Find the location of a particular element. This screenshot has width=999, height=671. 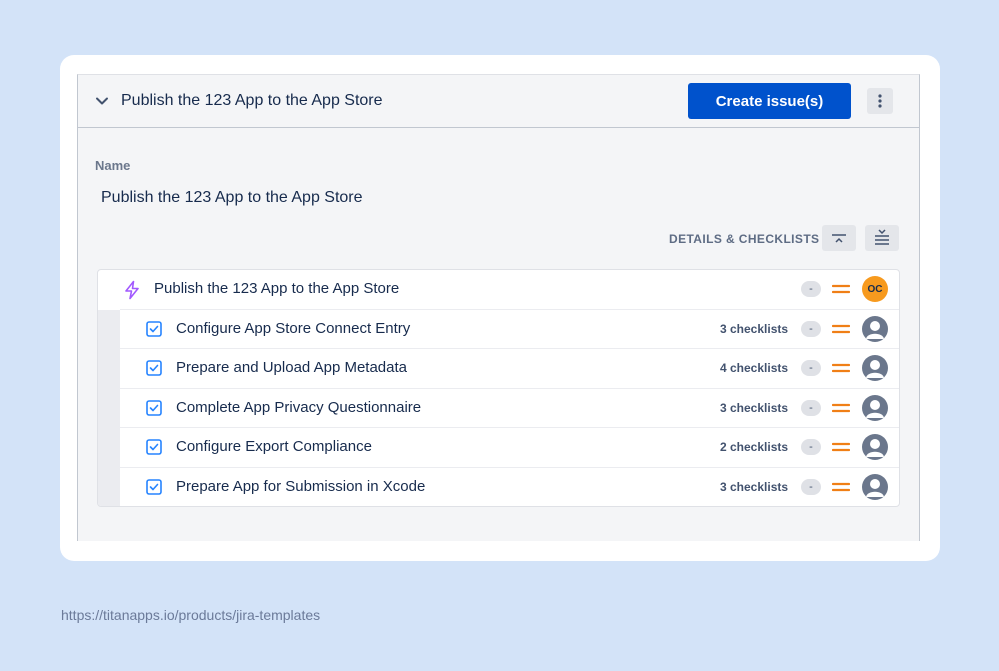

tree-gutter is located at coordinates (109, 408).